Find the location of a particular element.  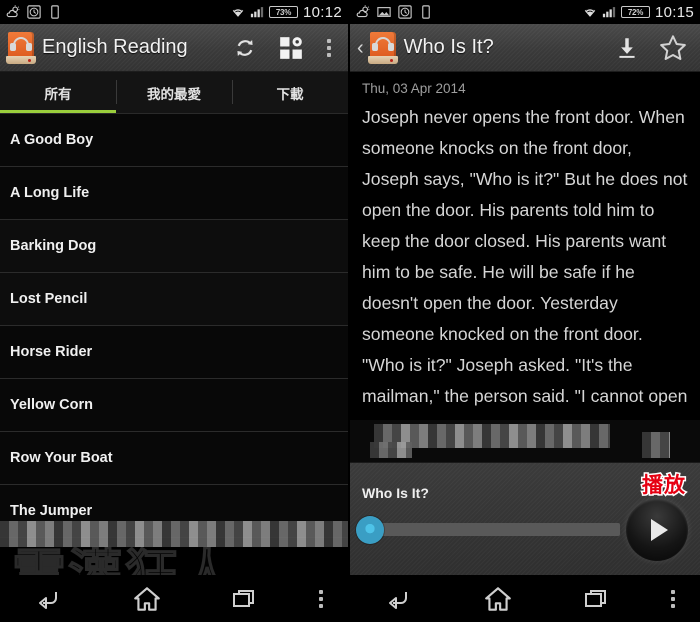

list-item-title: Yellow Corn is located at coordinates (51, 405).